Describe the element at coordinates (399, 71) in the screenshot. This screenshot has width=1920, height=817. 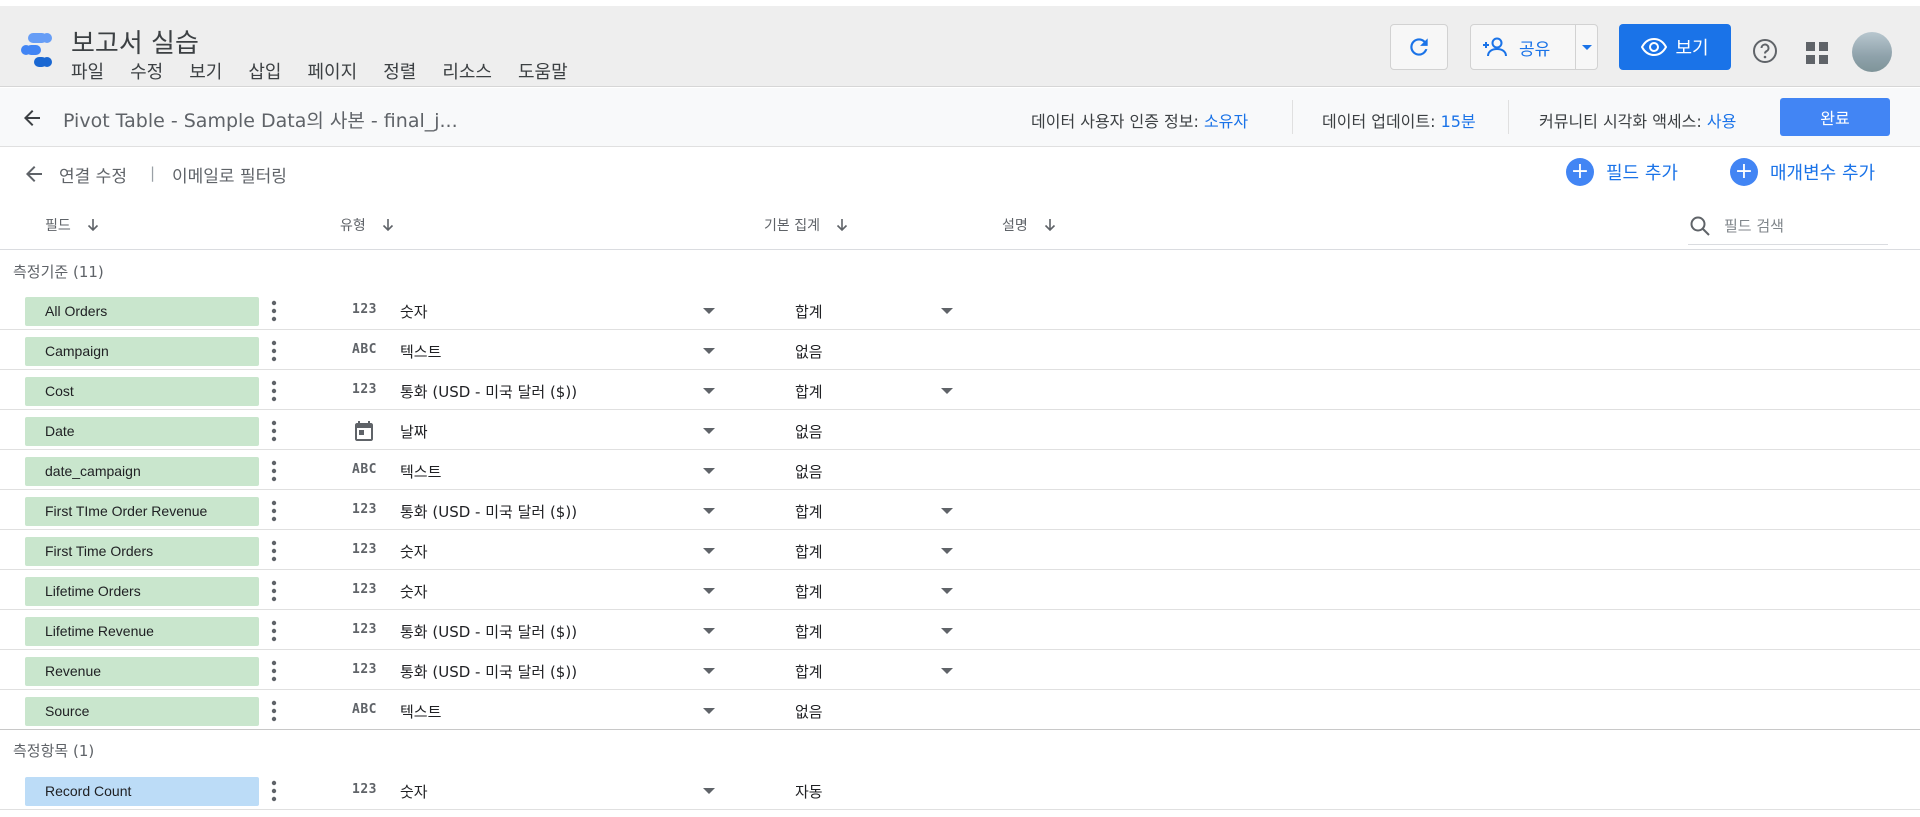
I see `menu-arrange: 정렬` at that location.